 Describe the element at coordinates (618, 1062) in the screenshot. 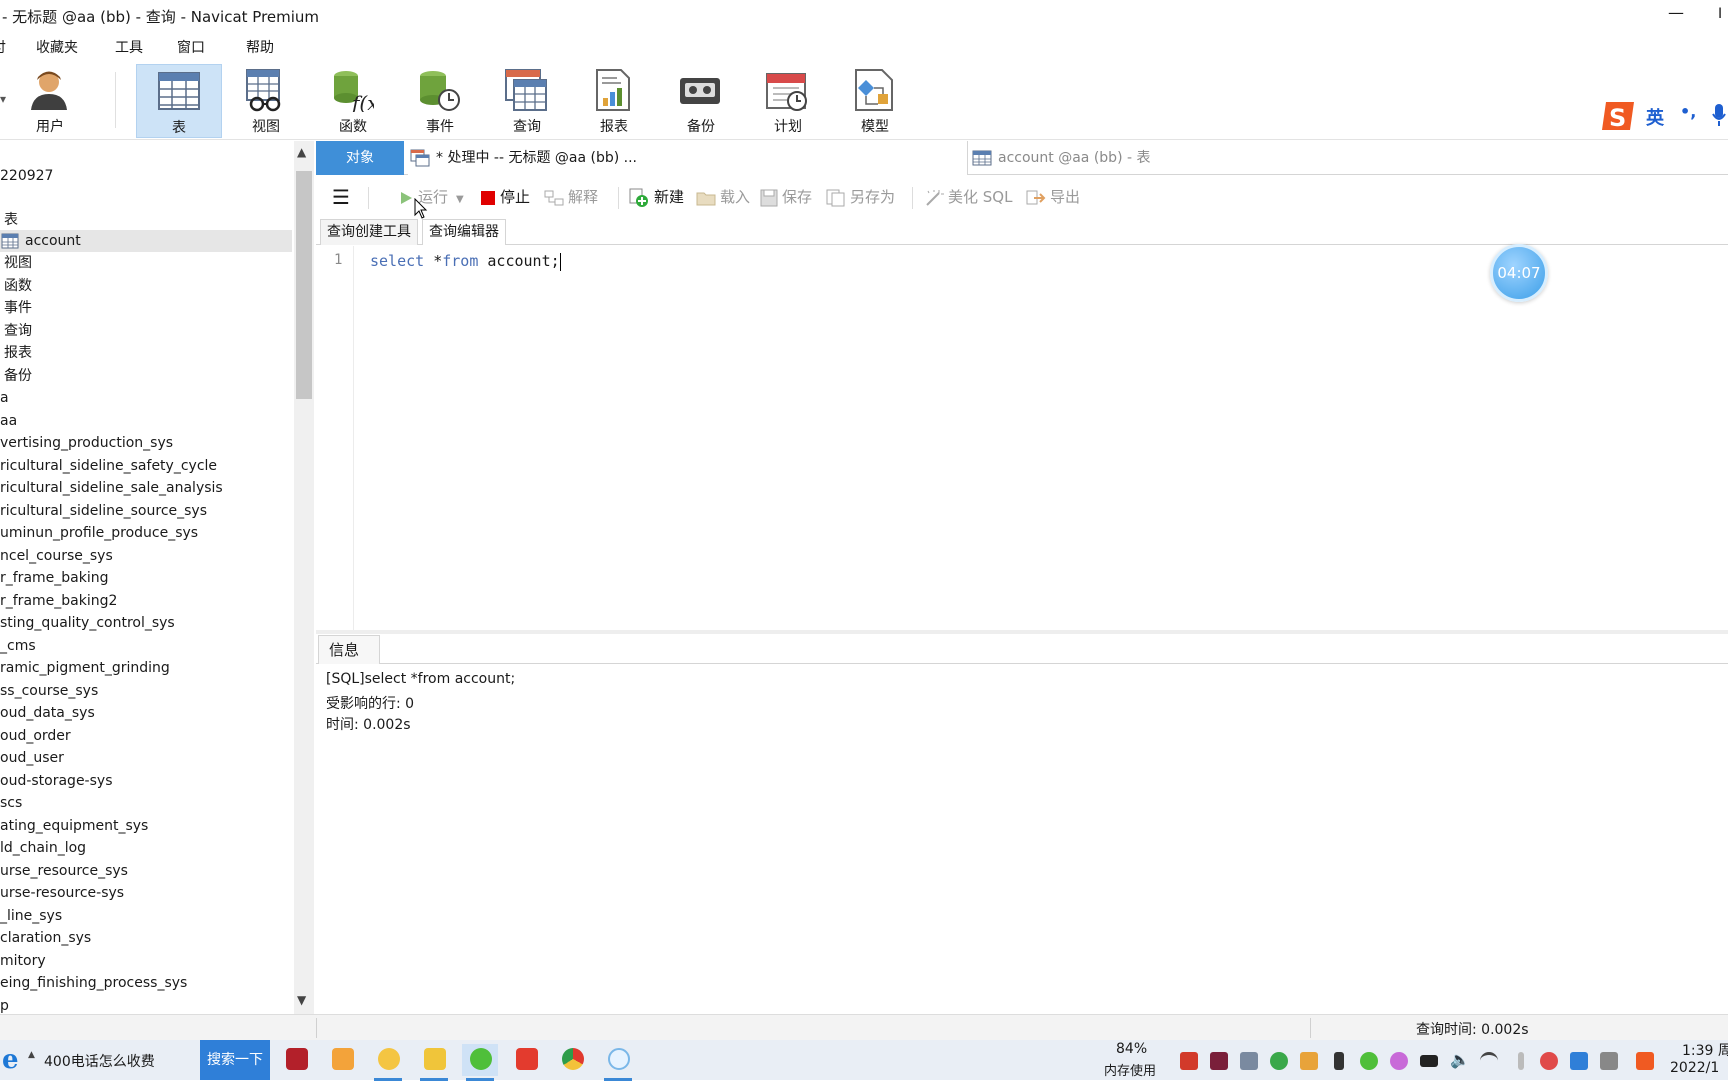

I see `taskbar-navicat` at that location.